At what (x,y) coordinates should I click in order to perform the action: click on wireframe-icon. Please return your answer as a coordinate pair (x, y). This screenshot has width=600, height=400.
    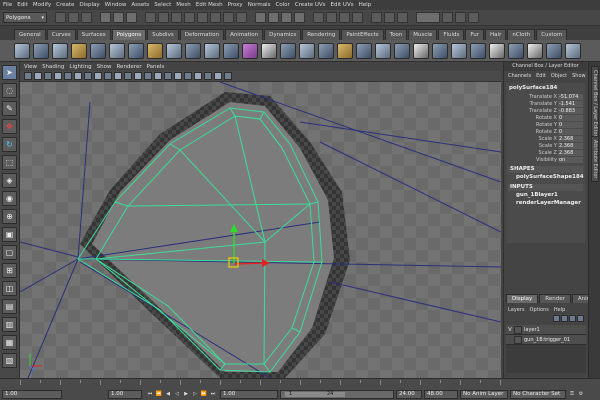
    Looking at the image, I should click on (138, 76).